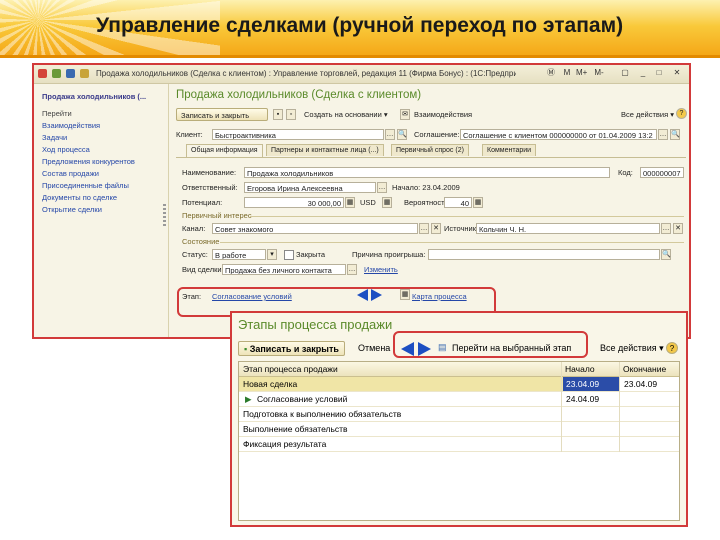 This screenshot has width=720, height=540. Describe the element at coordinates (625, 73) in the screenshot. I see `restore-icon: ▢` at that location.